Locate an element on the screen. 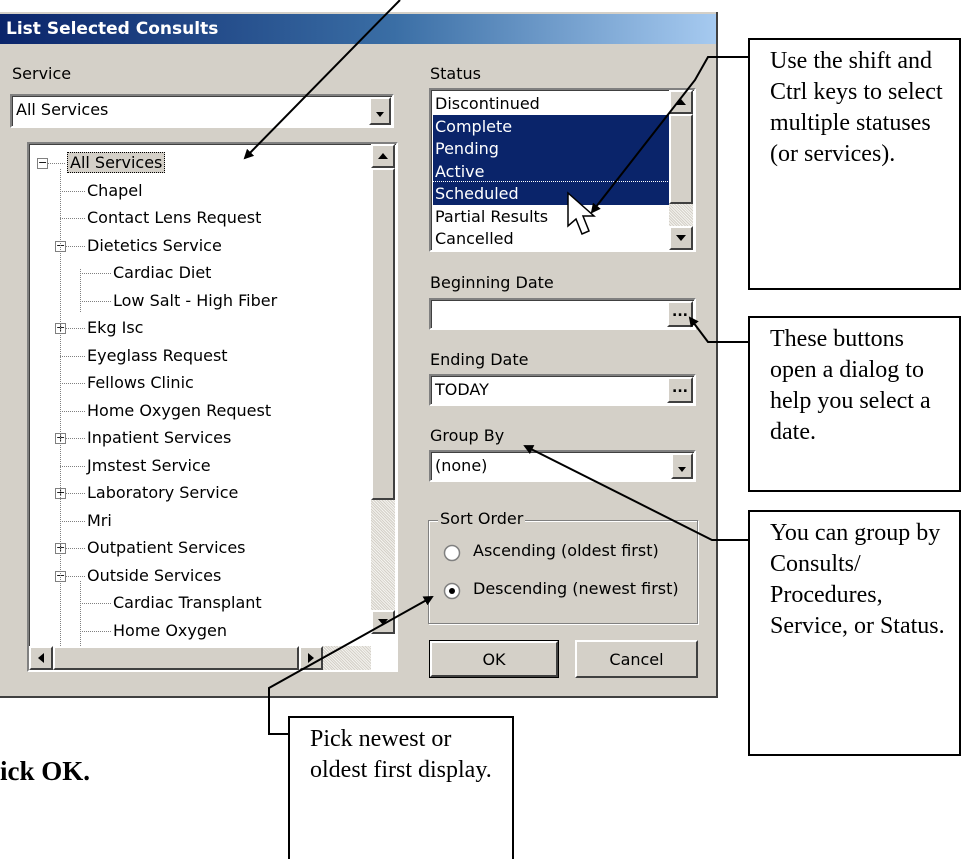 The height and width of the screenshot is (859, 961). arrow-to-sort-order is located at coordinates (351, 665).